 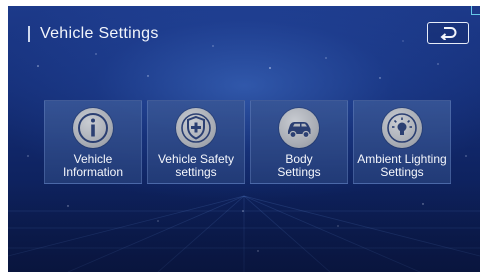 What do you see at coordinates (402, 165) in the screenshot?
I see `ambient-lighting-settings-label: Ambient Lighting Settings` at bounding box center [402, 165].